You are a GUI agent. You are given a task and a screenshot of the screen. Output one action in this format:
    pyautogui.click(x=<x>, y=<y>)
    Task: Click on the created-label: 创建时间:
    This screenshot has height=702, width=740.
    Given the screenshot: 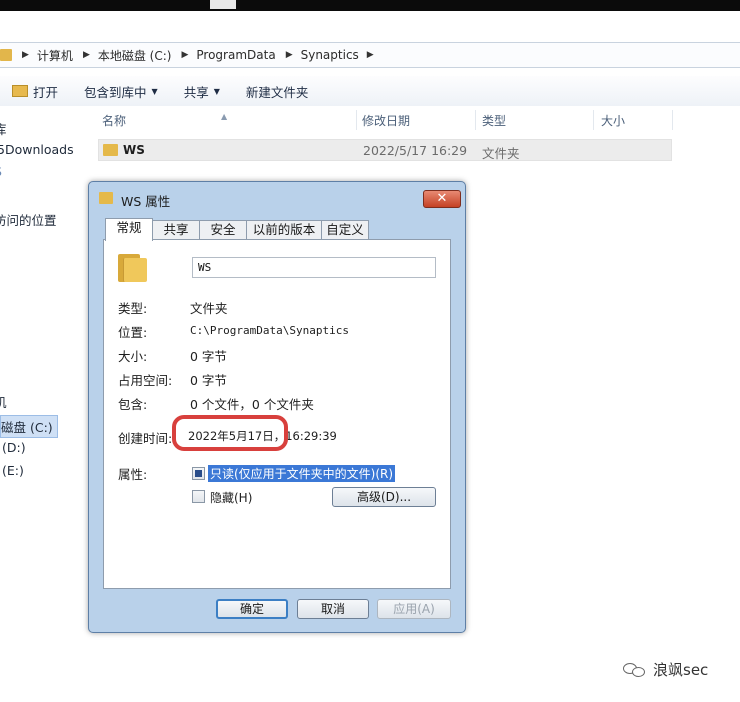 What is the action you would take?
    pyautogui.click(x=145, y=438)
    